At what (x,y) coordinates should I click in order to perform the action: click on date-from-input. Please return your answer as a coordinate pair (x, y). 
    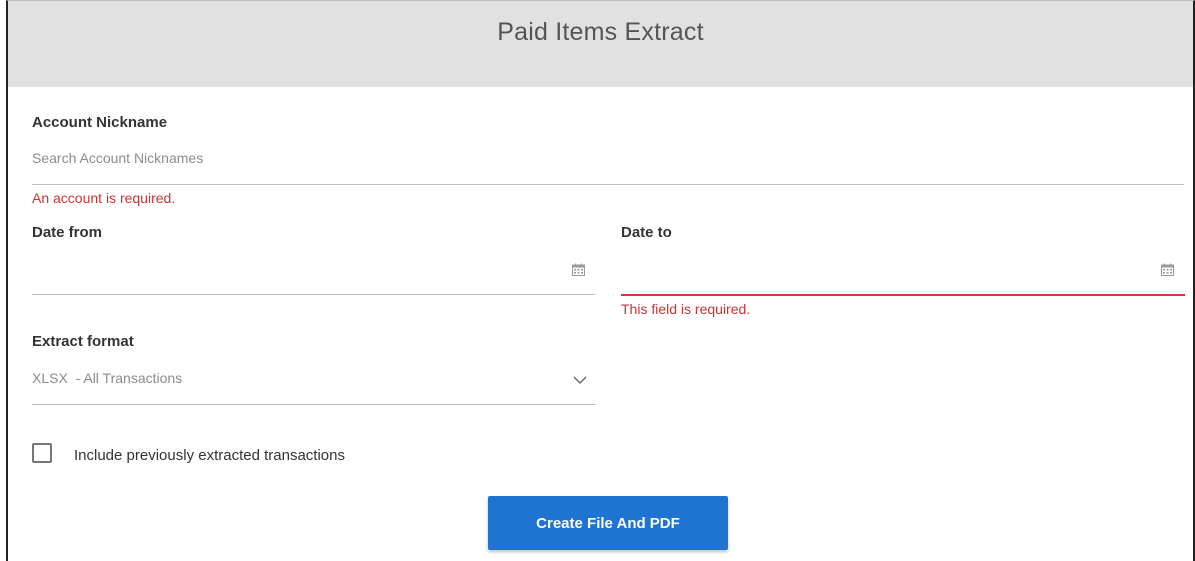
    Looking at the image, I should click on (312, 270).